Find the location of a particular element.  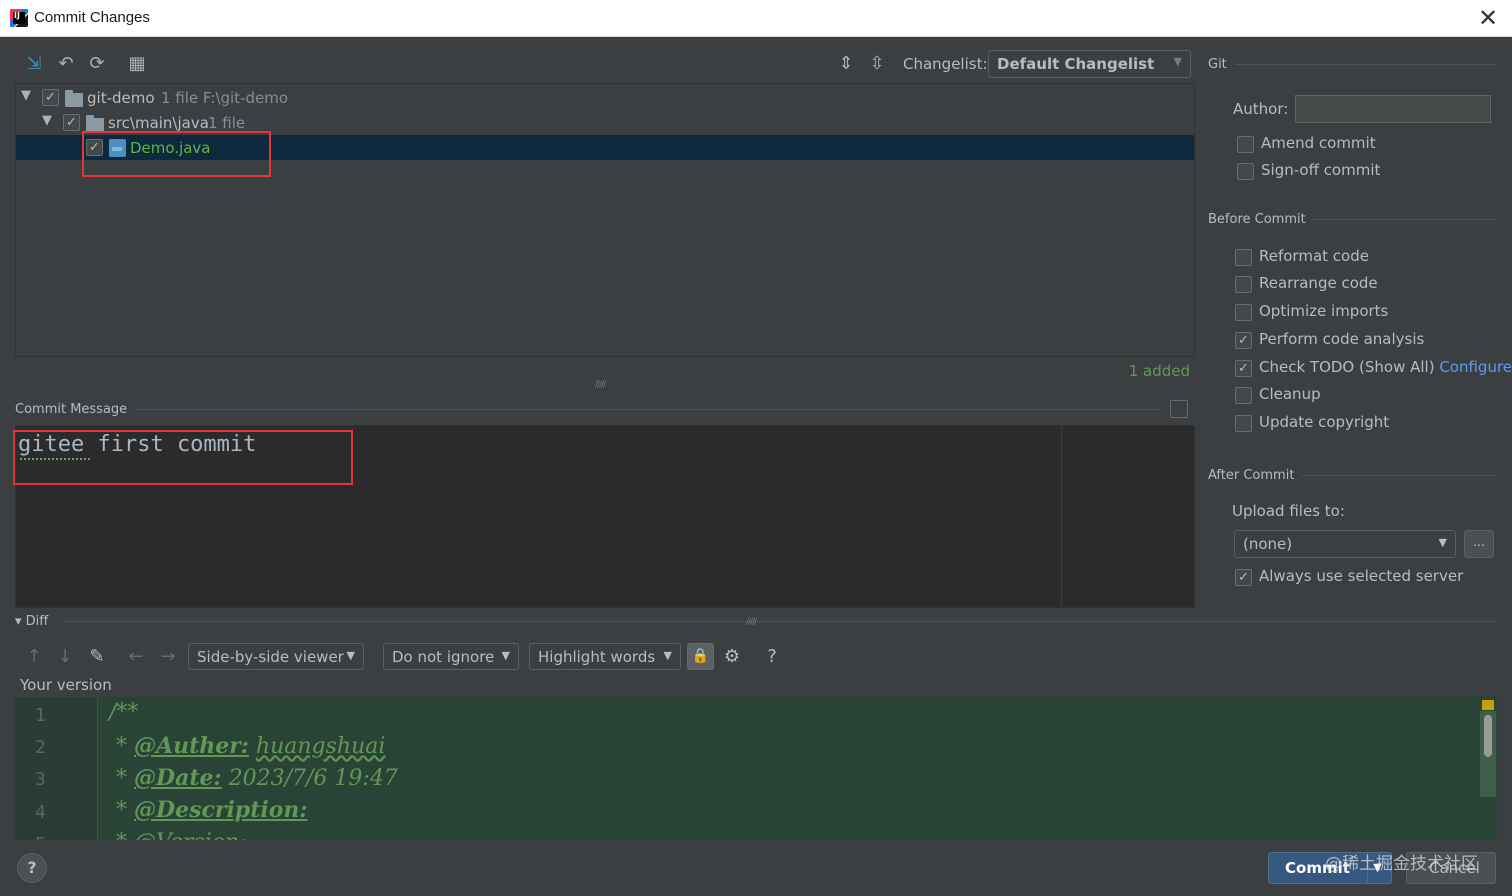

arrow-down-icon: ↓ is located at coordinates (65, 657).